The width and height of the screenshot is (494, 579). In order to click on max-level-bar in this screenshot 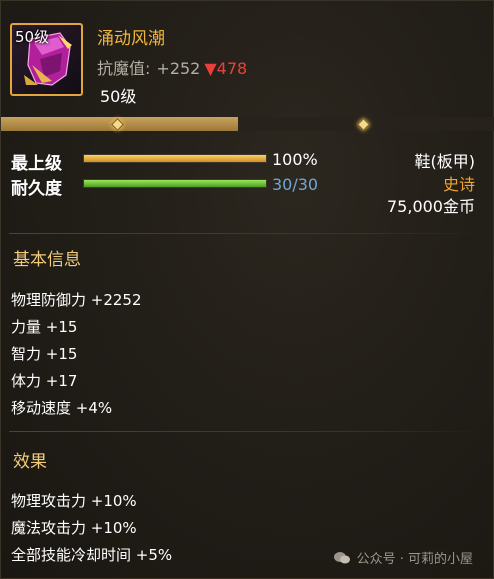, I will do `click(175, 158)`.